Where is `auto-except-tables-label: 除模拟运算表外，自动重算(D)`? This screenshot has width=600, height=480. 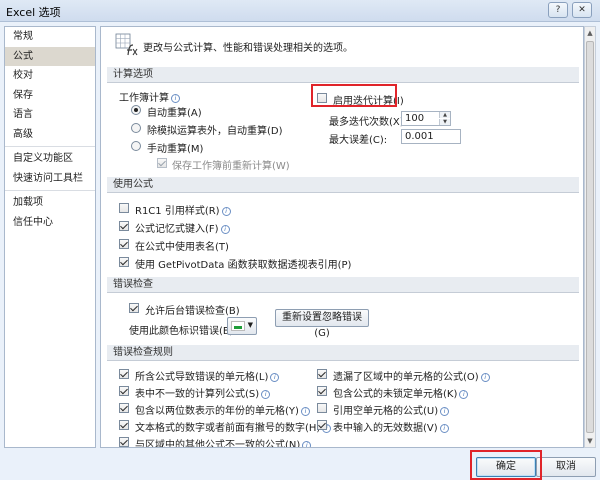 auto-except-tables-label: 除模拟运算表外，自动重算(D) is located at coordinates (215, 129).